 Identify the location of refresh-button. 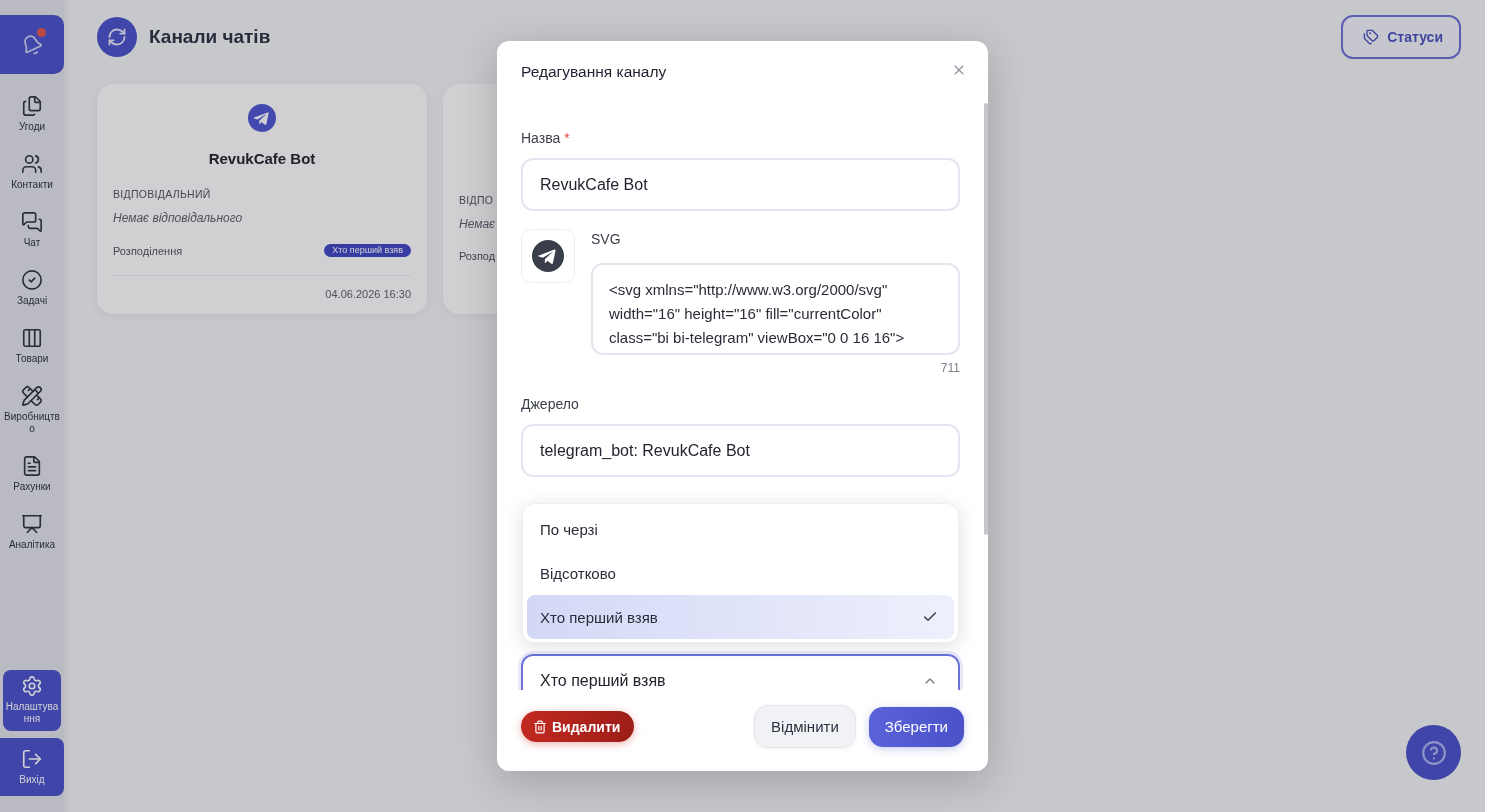
(117, 37).